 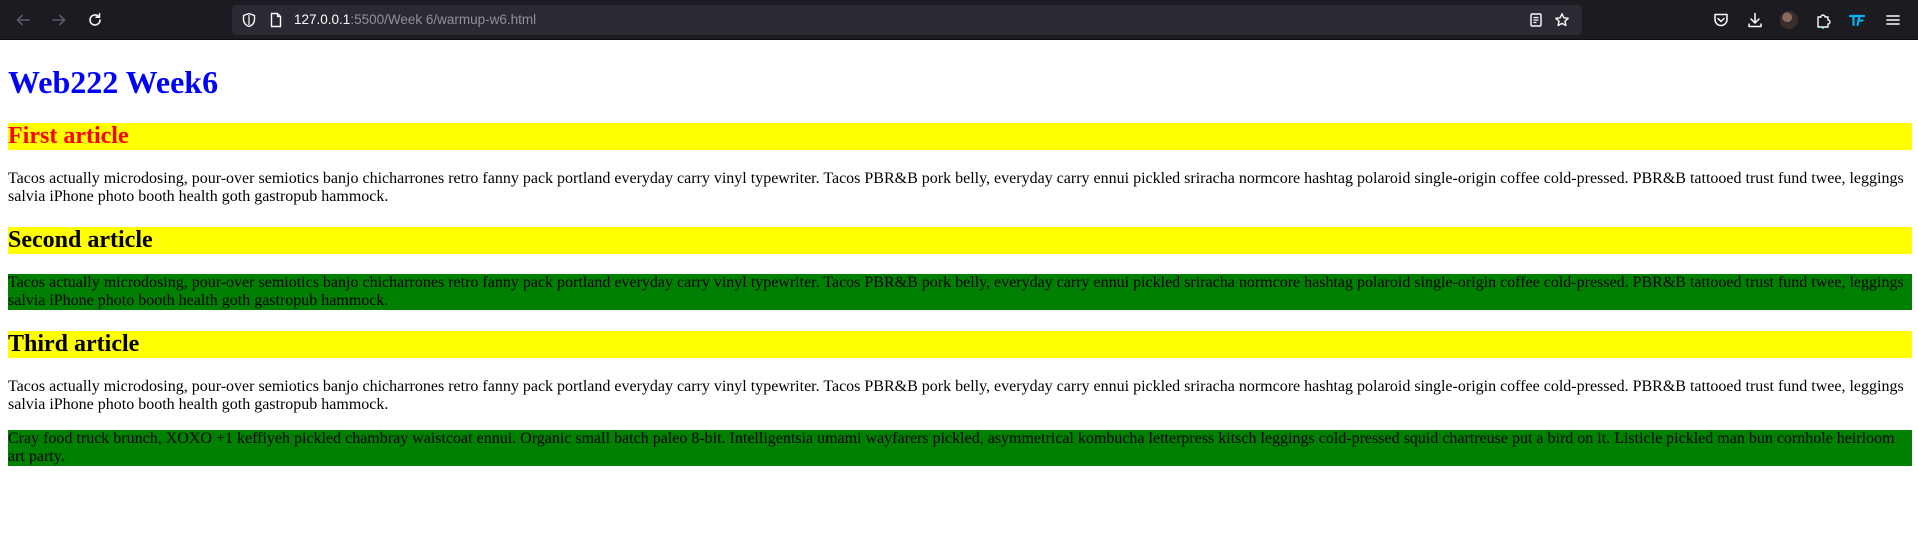 I want to click on extension-tf-icon, so click(x=1857, y=20).